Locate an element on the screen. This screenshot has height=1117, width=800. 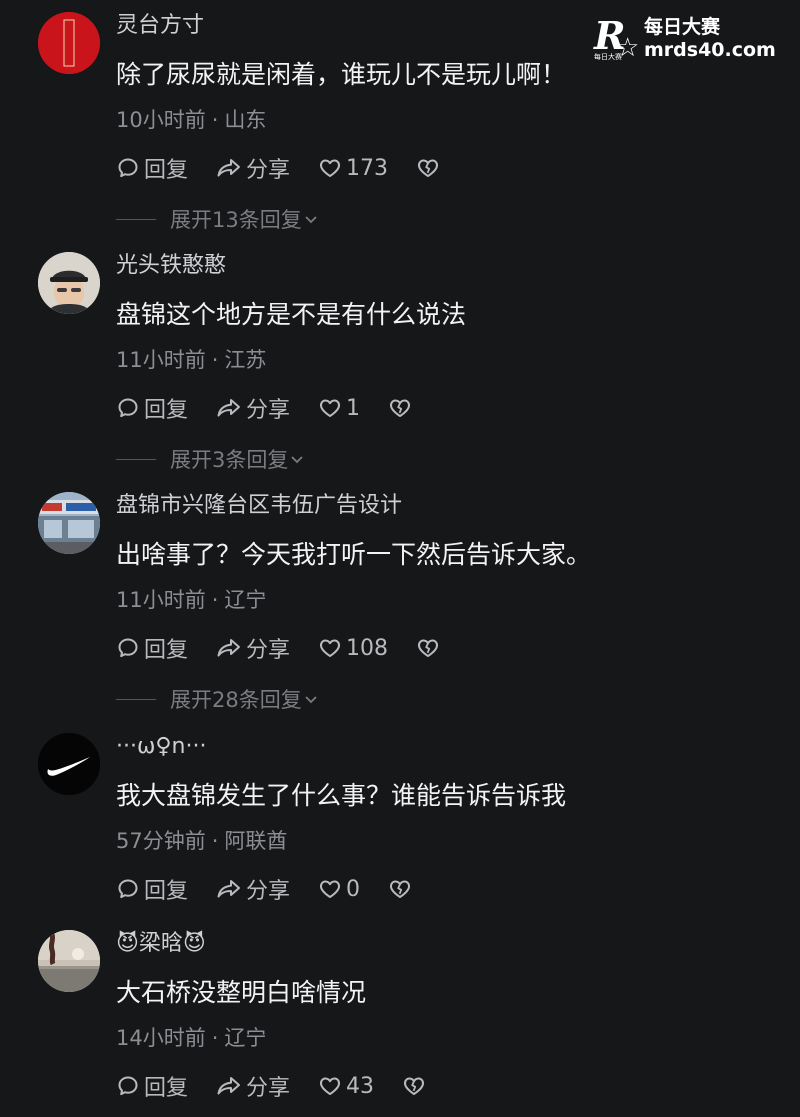
chevron-down-icon is located at coordinates (297, 460).